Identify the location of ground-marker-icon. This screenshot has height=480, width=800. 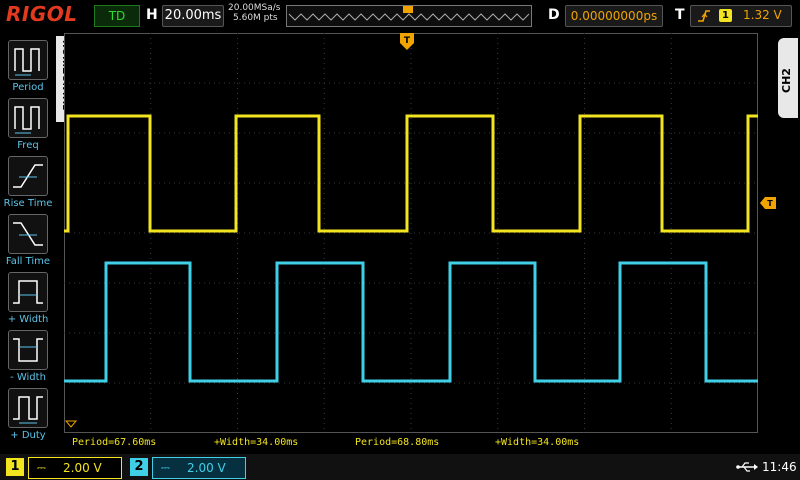
(71, 424).